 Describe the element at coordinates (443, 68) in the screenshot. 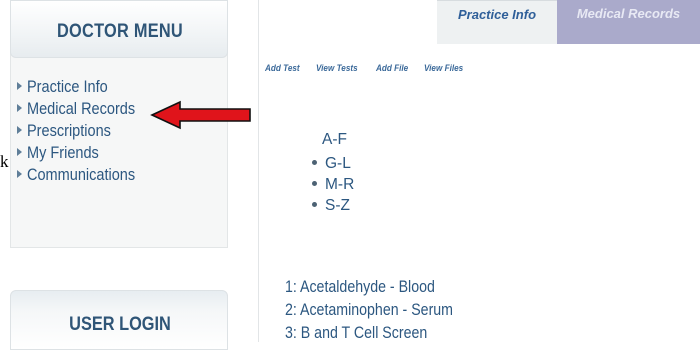

I see `view-files-link: View Files` at that location.